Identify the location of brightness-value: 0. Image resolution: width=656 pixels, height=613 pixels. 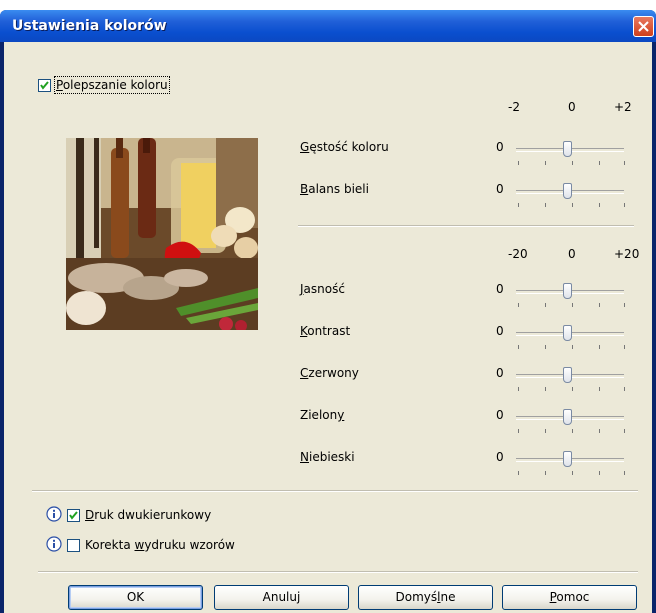
(500, 289).